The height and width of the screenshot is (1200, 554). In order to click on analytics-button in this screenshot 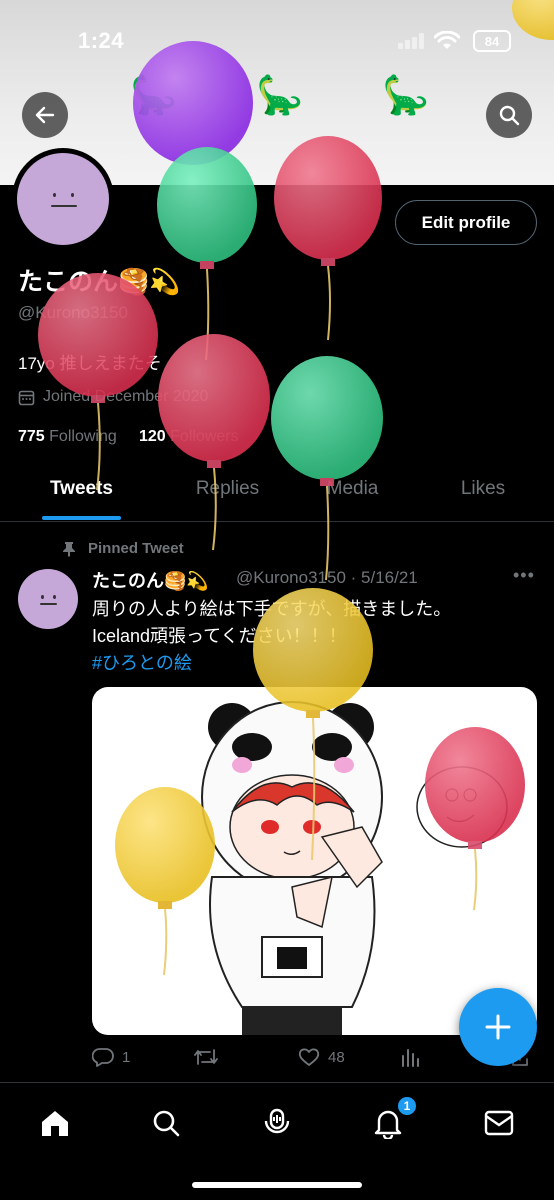, I will do `click(410, 1057)`.